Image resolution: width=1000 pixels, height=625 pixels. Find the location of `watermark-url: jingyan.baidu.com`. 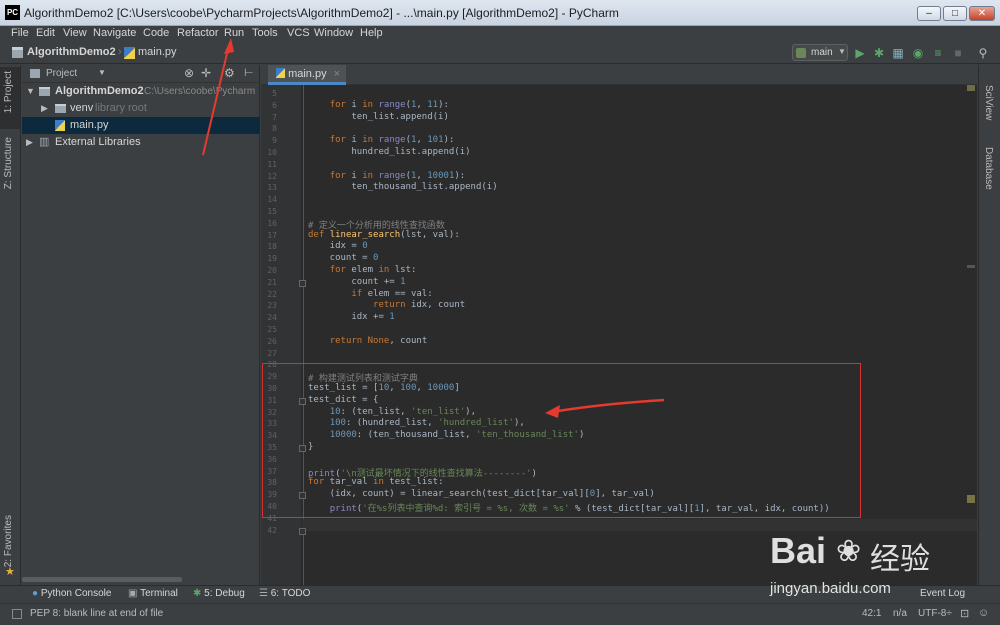

watermark-url: jingyan.baidu.com is located at coordinates (830, 588).